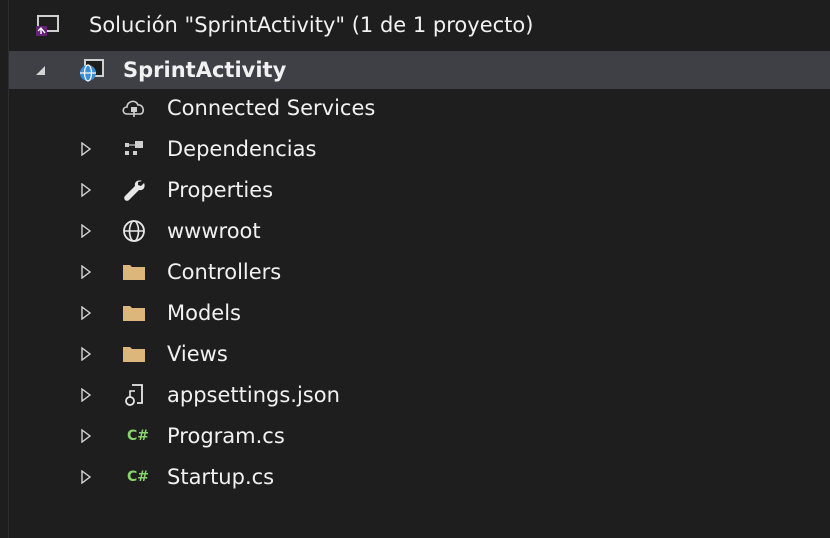 The height and width of the screenshot is (538, 830). I want to click on item-label: Properties, so click(220, 190).